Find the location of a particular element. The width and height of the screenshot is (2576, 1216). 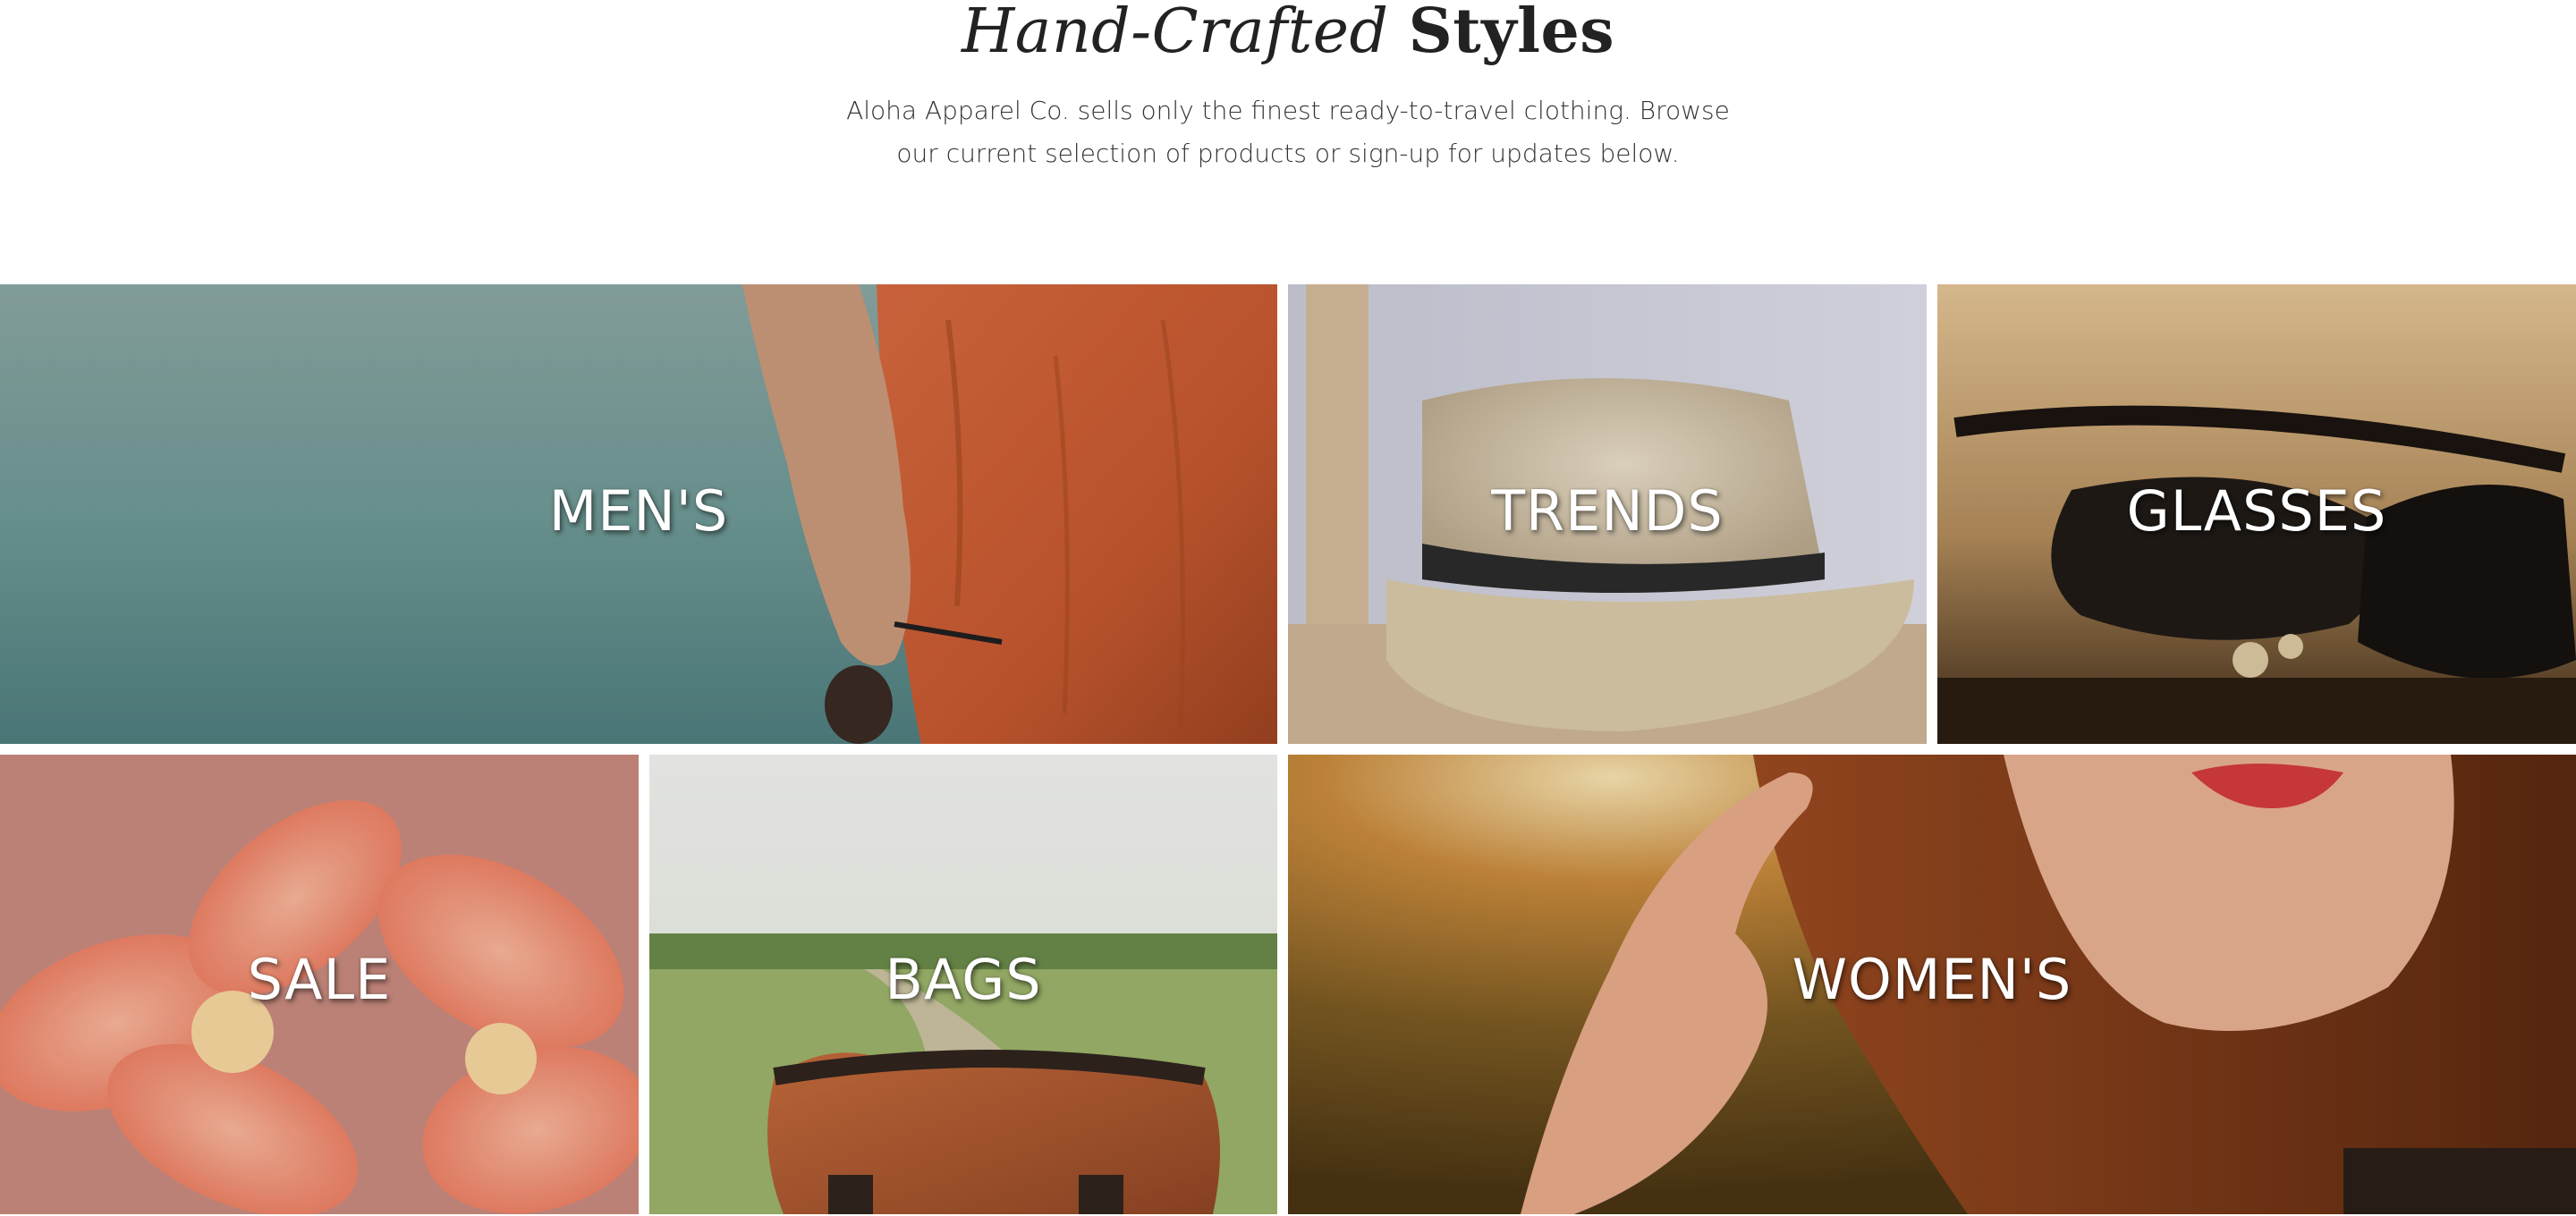

category-tile-trends: TRENDS is located at coordinates (1607, 514).